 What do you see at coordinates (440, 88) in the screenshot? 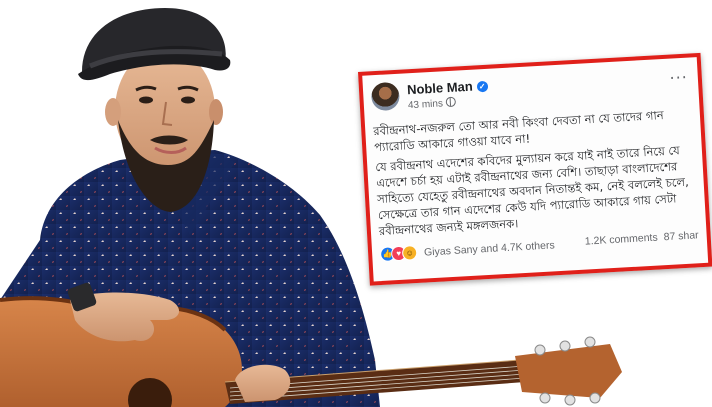
I see `author-name: Noble Man` at bounding box center [440, 88].